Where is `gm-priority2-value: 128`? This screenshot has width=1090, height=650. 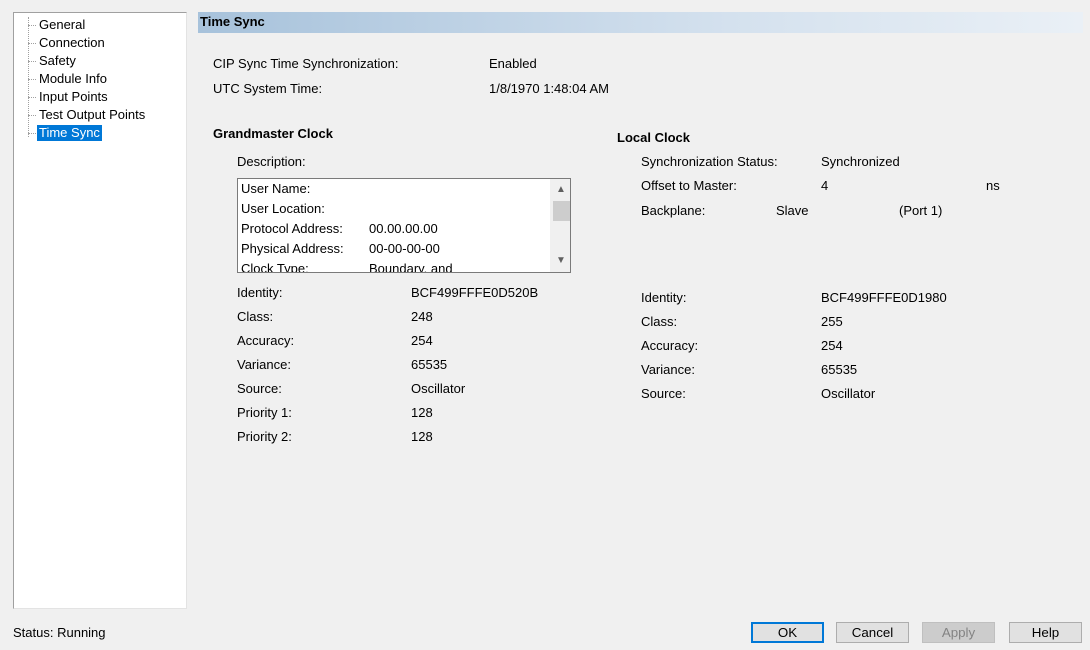
gm-priority2-value: 128 is located at coordinates (422, 436).